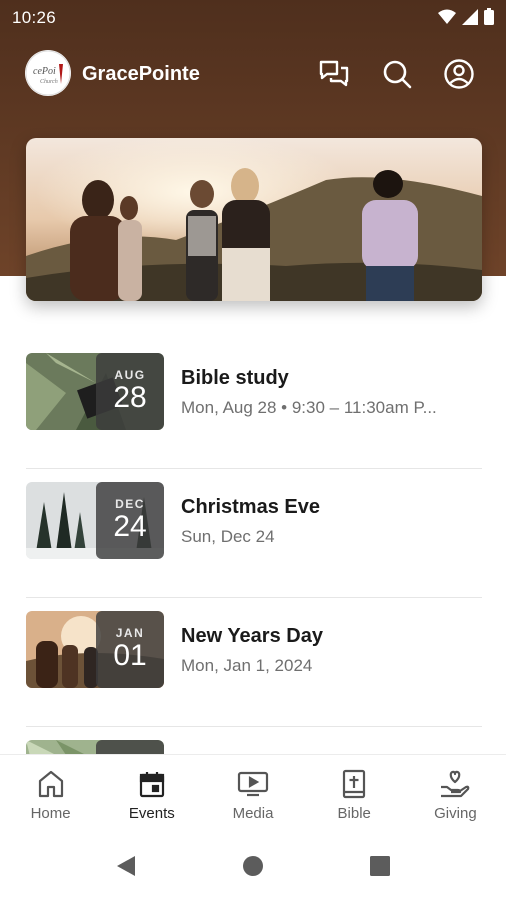  I want to click on event-thumbnail: JAN 01, so click(95, 649).